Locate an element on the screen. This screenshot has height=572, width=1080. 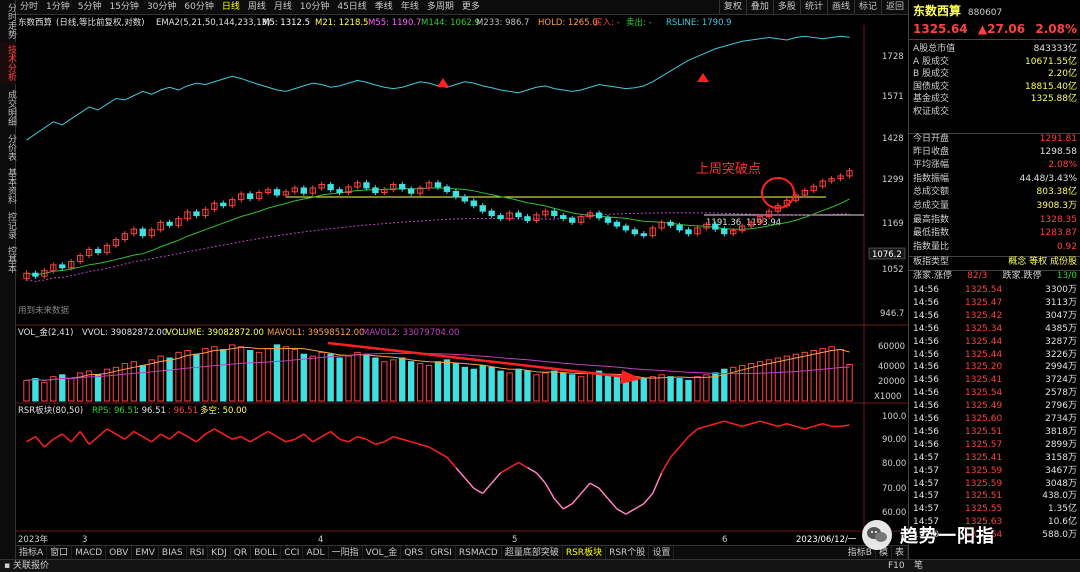
indicator-tab: ADL is located at coordinates (316, 552).